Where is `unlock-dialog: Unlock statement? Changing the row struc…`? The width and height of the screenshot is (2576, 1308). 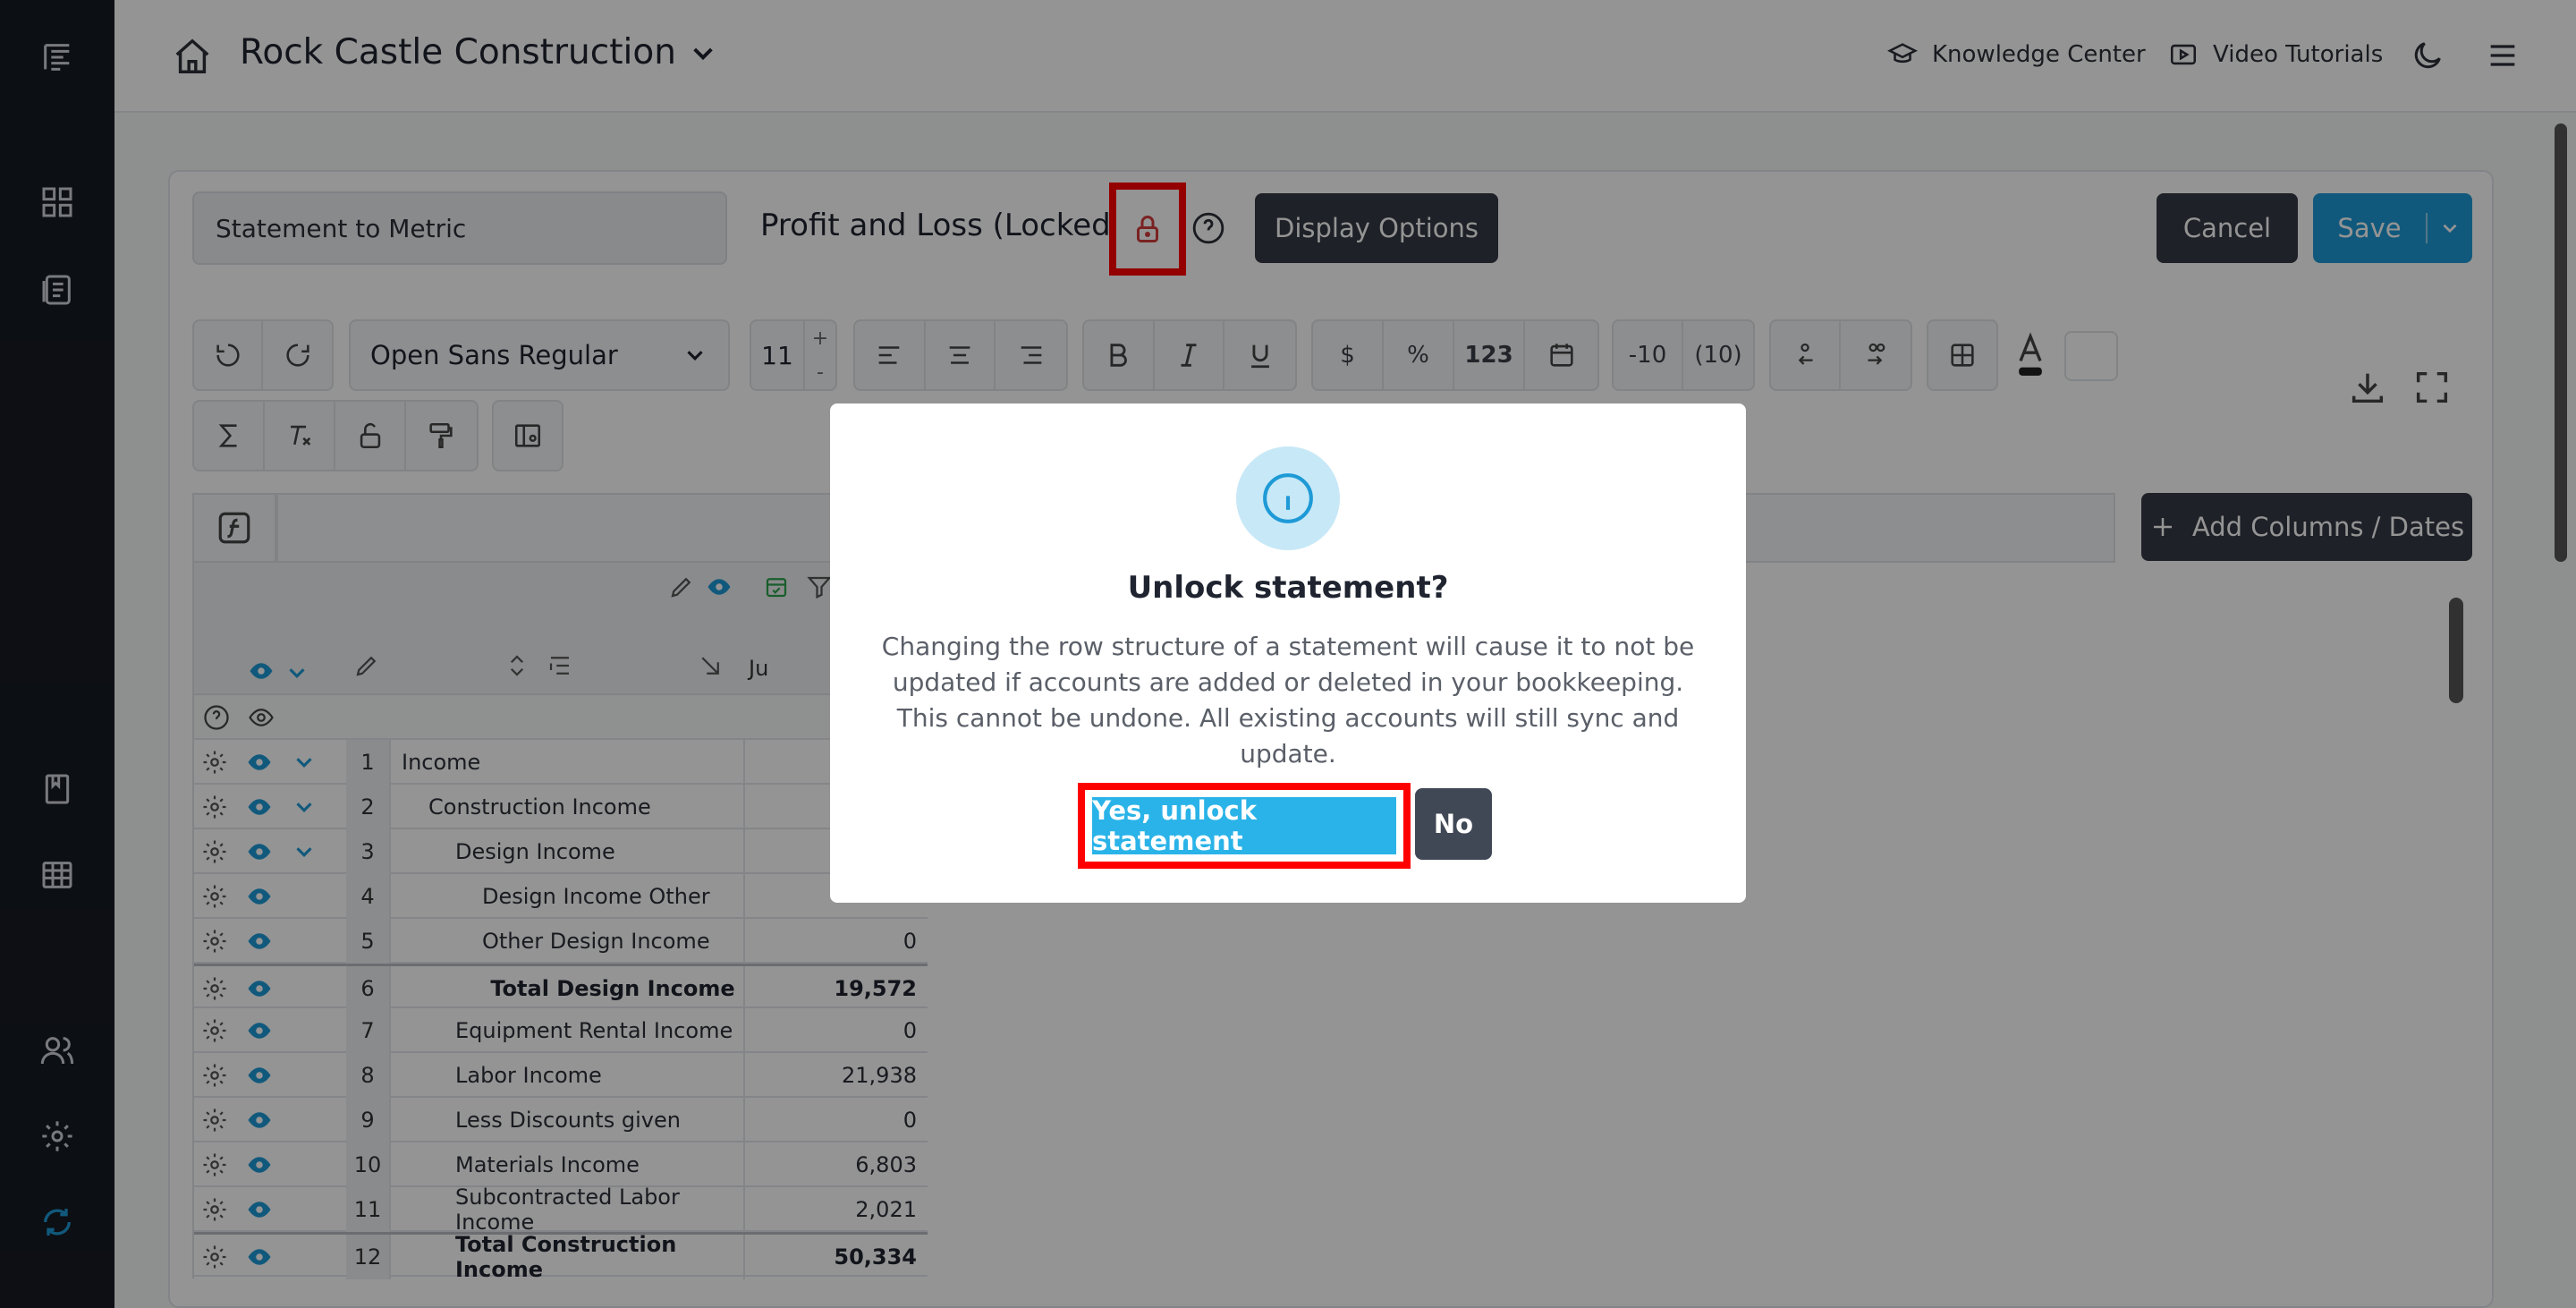 unlock-dialog: Unlock statement? Changing the row struc… is located at coordinates (1288, 653).